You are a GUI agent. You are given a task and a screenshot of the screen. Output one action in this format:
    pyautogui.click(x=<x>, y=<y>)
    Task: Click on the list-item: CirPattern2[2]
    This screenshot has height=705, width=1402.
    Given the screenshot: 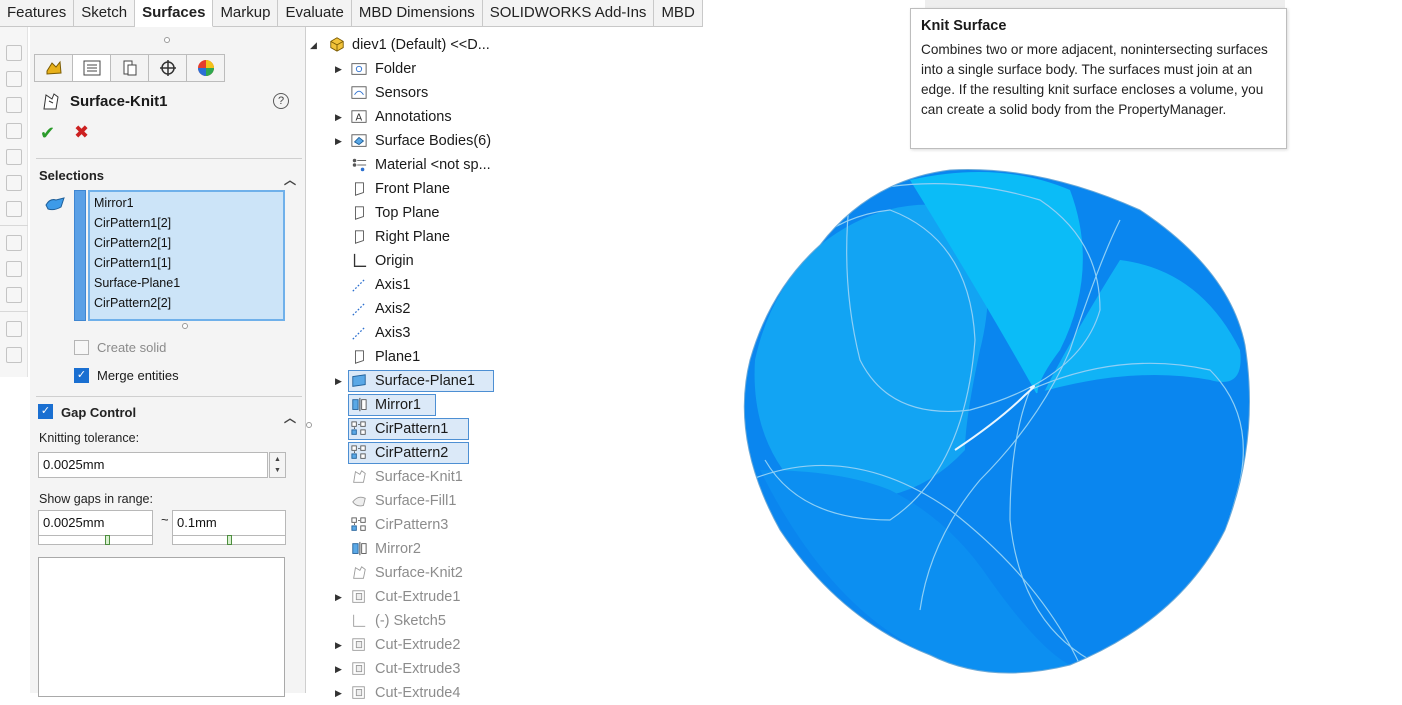 What is the action you would take?
    pyautogui.click(x=188, y=303)
    